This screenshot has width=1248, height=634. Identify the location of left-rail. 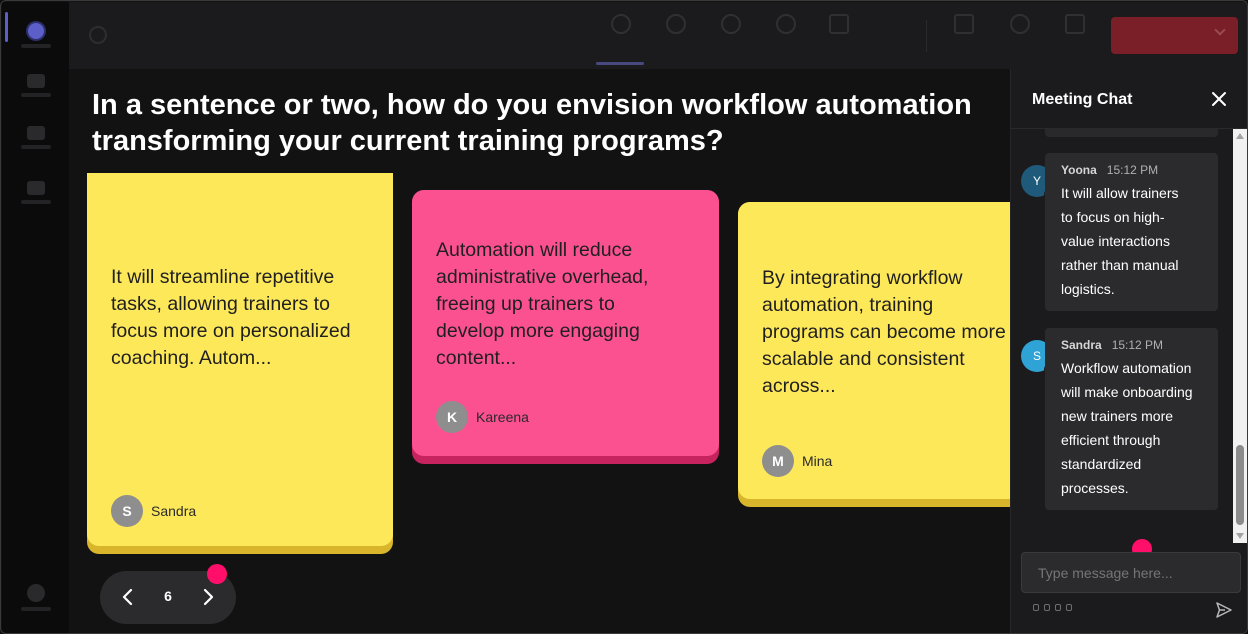
(35, 317).